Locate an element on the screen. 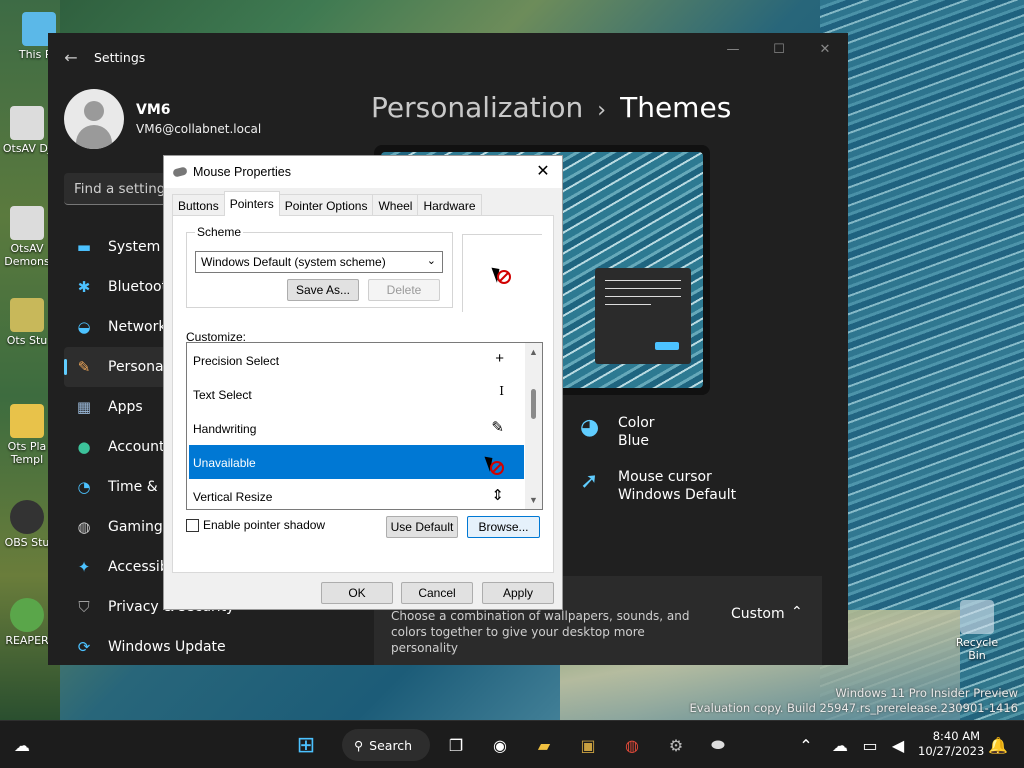  minimize-icon: — is located at coordinates (733, 49).